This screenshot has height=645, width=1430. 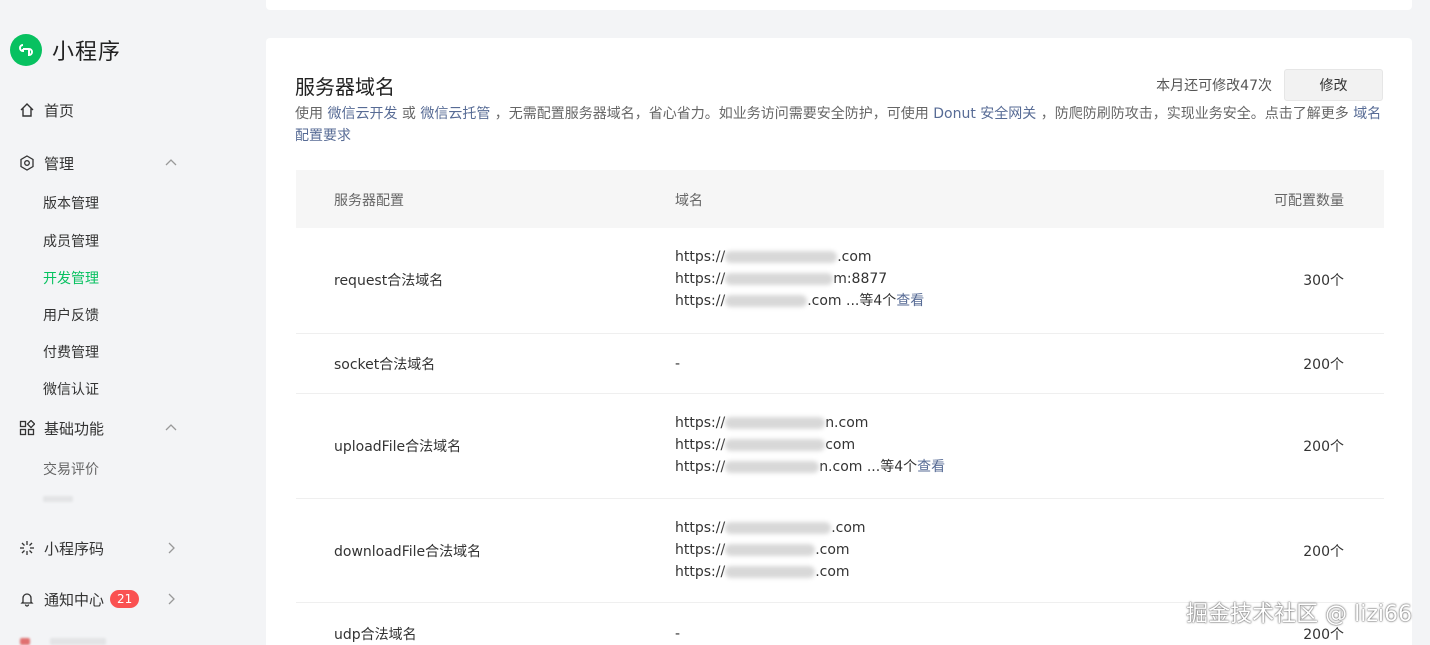 What do you see at coordinates (345, 87) in the screenshot?
I see `section-title: 服务器域名` at bounding box center [345, 87].